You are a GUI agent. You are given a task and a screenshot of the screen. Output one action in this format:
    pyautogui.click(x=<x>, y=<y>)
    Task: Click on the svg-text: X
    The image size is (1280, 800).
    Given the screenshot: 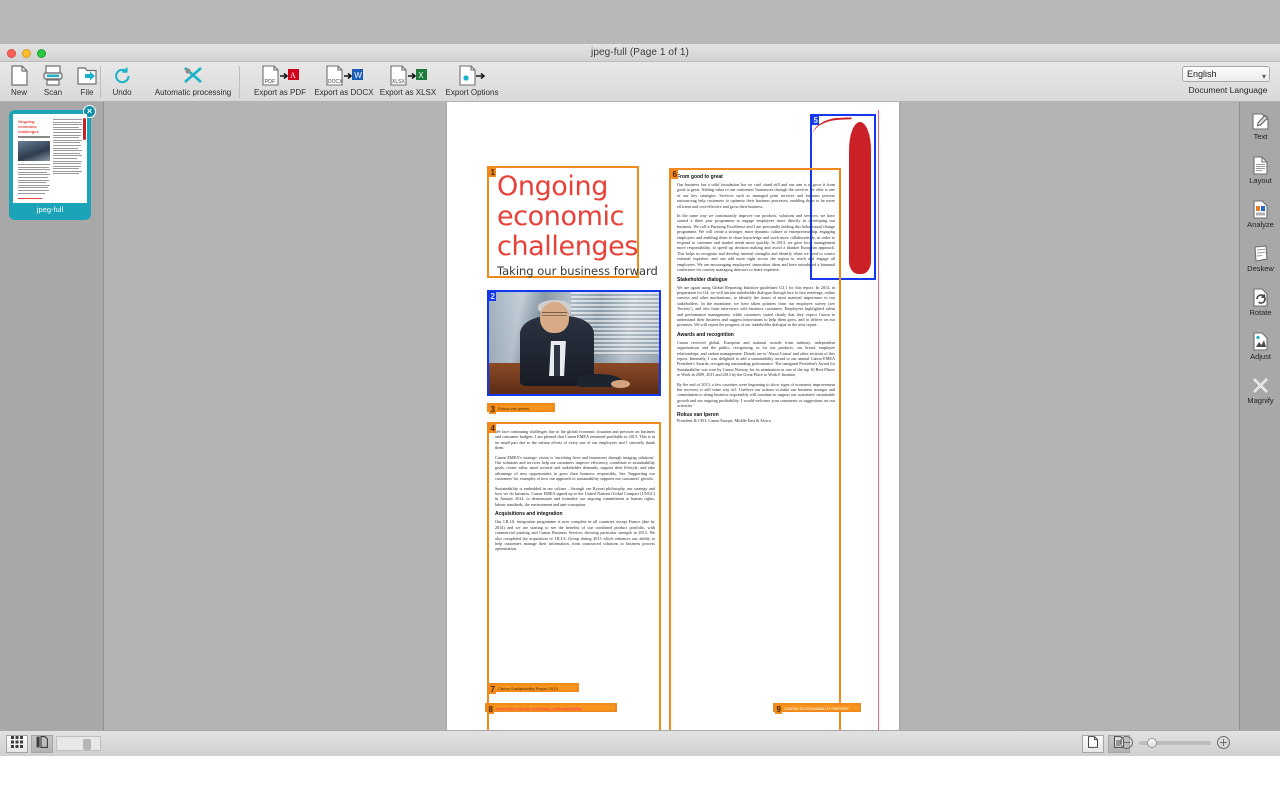 What is the action you would take?
    pyautogui.click(x=421, y=75)
    